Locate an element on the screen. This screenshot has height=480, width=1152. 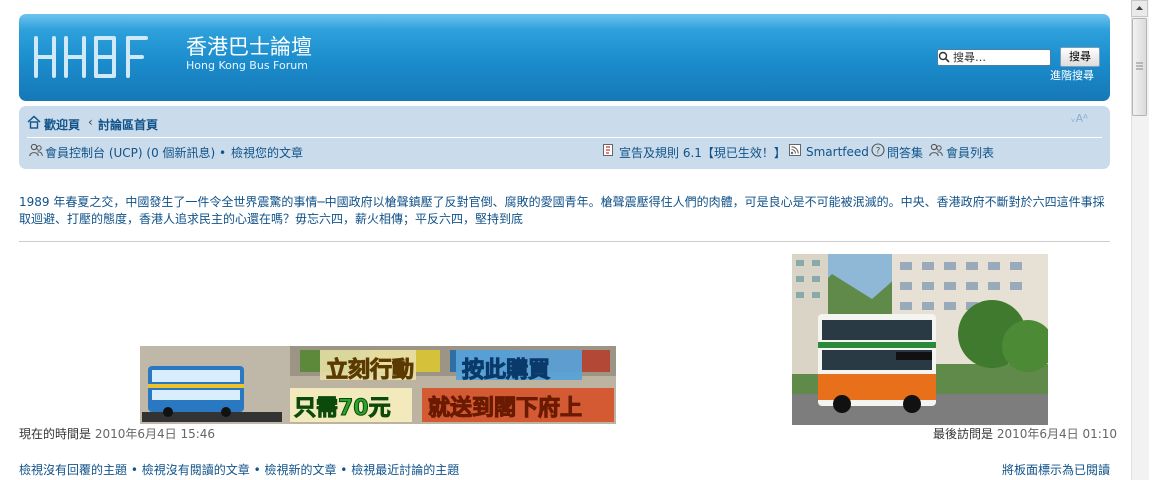
search-icon is located at coordinates (944, 57).